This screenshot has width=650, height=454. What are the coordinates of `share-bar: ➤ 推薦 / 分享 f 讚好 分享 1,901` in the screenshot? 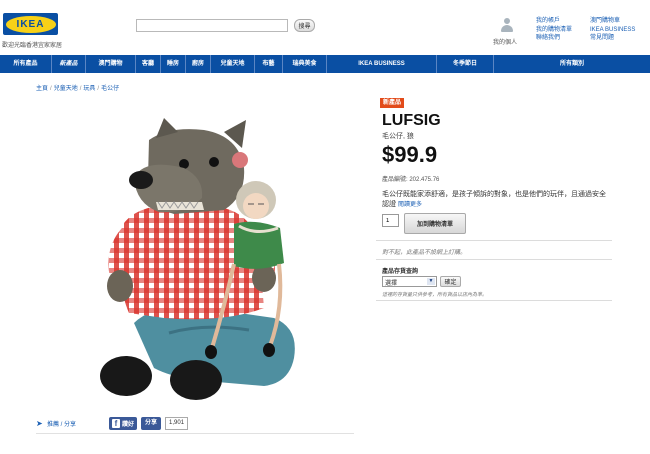 It's located at (112, 423).